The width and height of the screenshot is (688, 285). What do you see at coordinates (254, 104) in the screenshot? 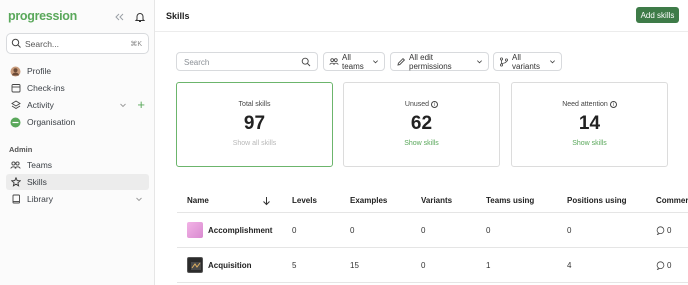
I see `card-title: Total skills` at bounding box center [254, 104].